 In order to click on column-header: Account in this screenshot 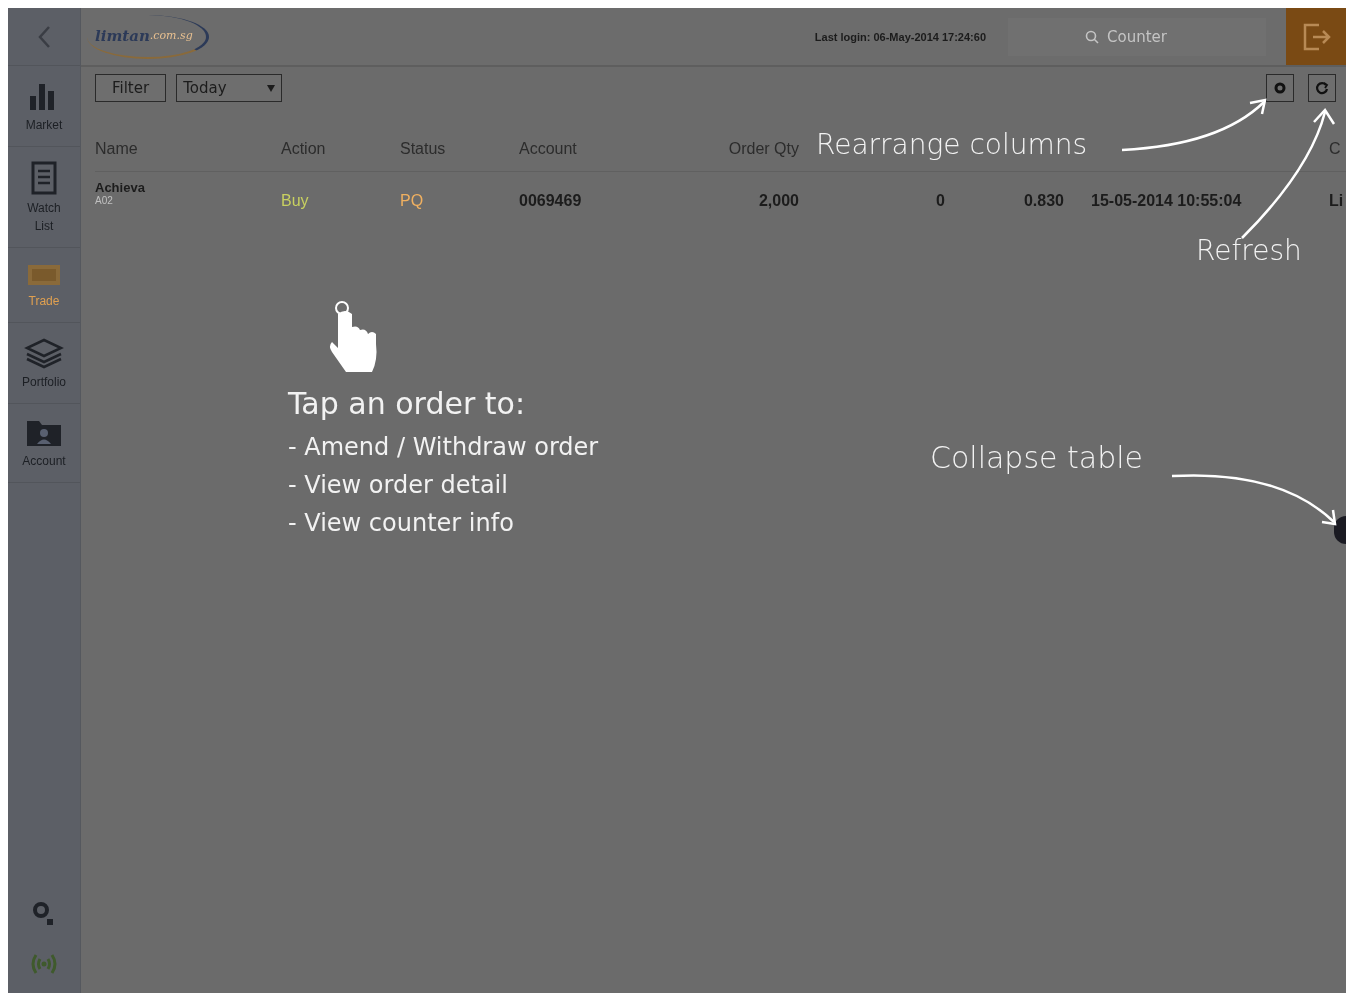, I will do `click(548, 149)`.